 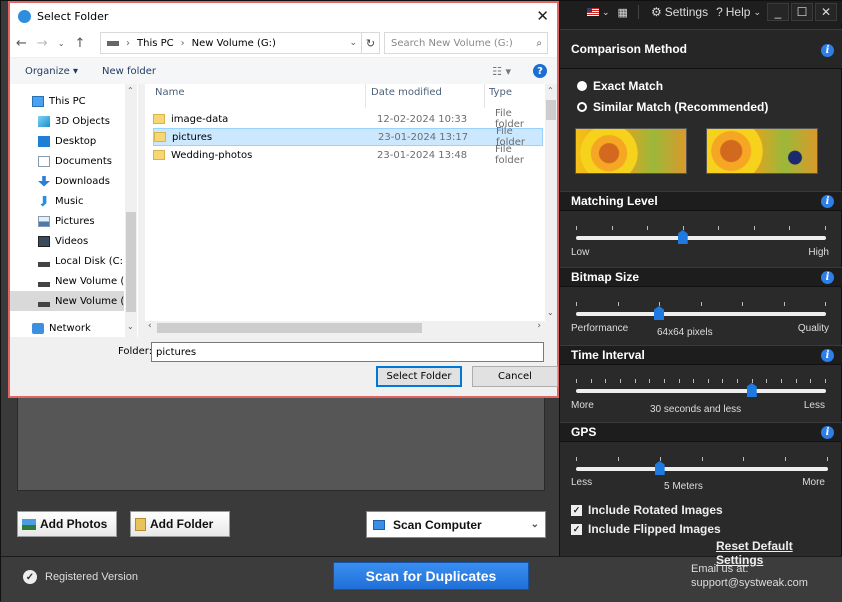 I want to click on help-menu: ? Help ⌄, so click(x=738, y=12).